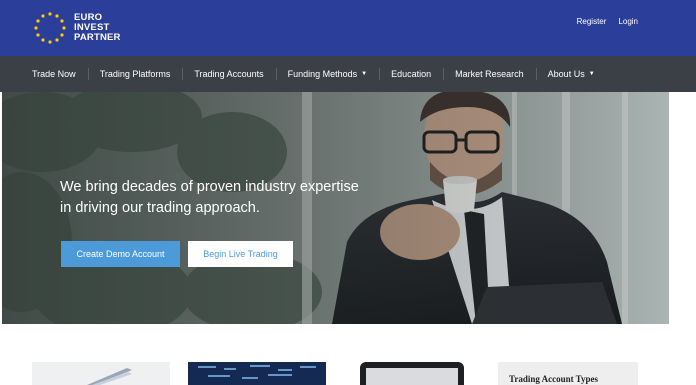 This screenshot has height=385, width=696. Describe the element at coordinates (592, 21) in the screenshot. I see `register-link: Register` at that location.